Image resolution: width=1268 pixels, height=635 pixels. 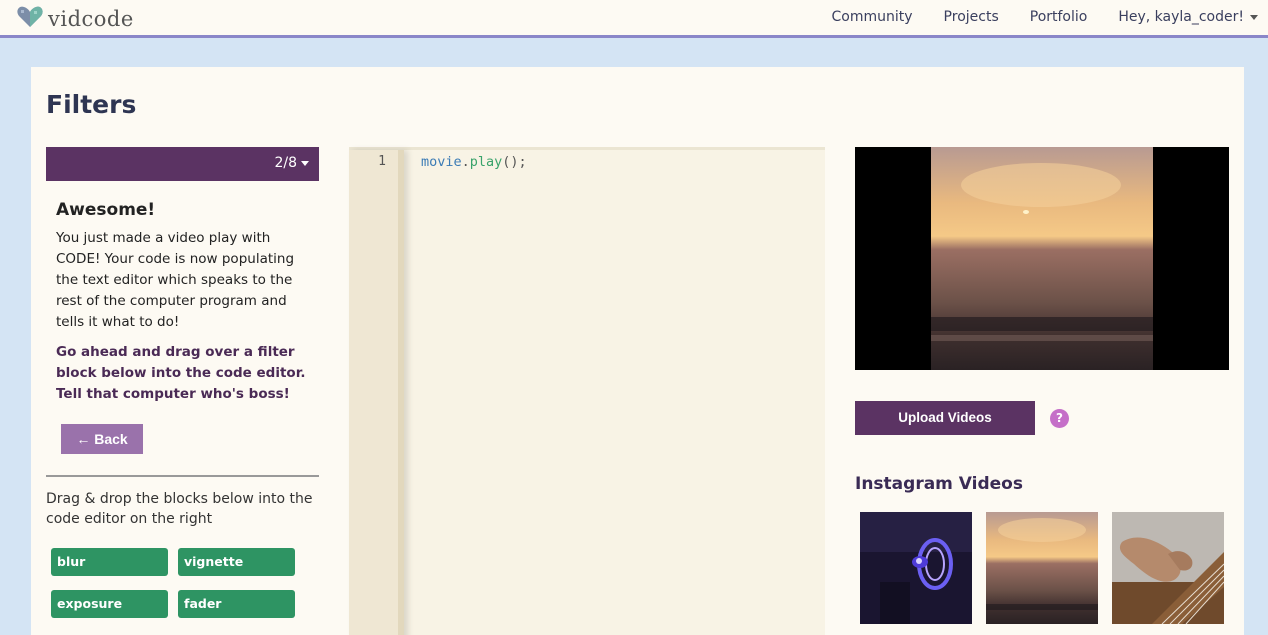 I want to click on code-object: movie, so click(x=441, y=162).